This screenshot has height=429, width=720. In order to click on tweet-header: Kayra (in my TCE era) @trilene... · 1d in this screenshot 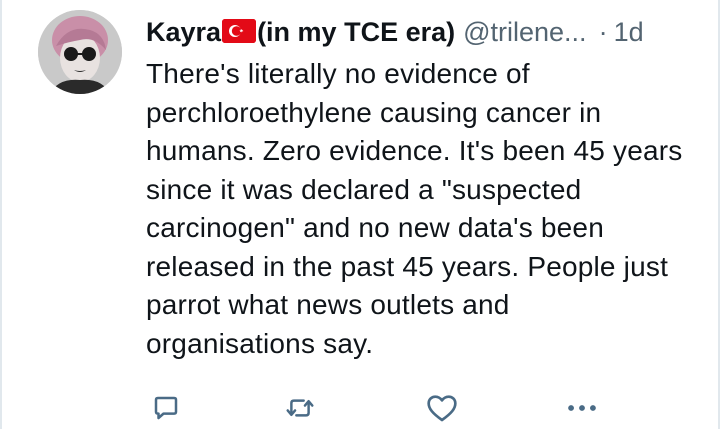, I will do `click(426, 32)`.